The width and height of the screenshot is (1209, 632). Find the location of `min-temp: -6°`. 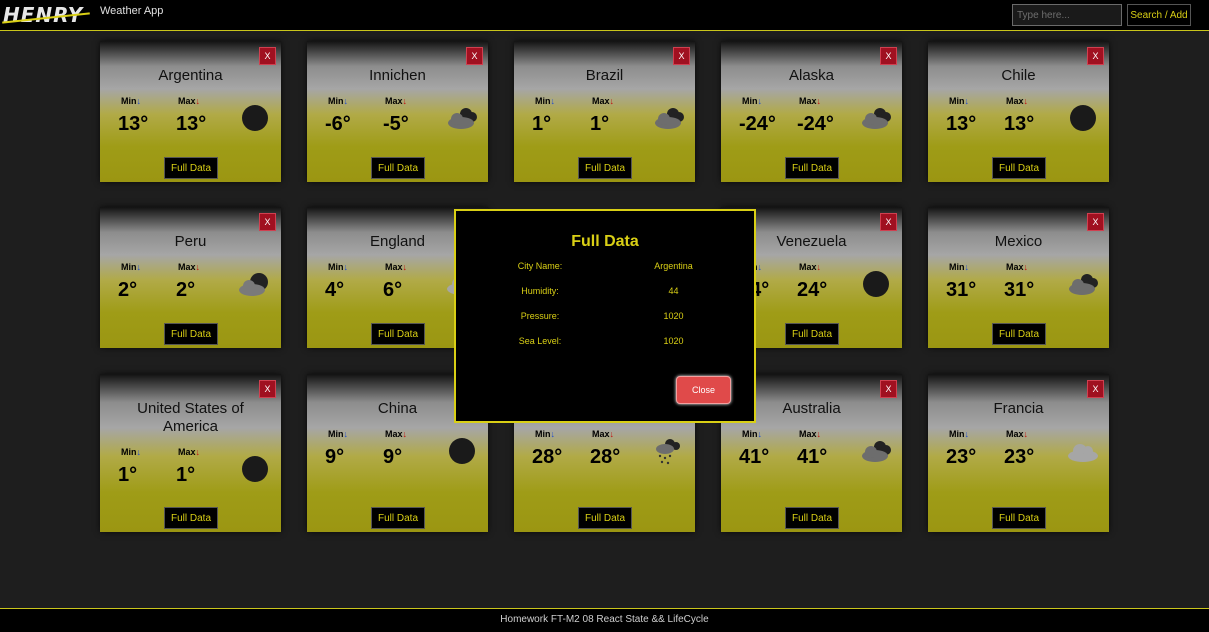

min-temp: -6° is located at coordinates (338, 124).